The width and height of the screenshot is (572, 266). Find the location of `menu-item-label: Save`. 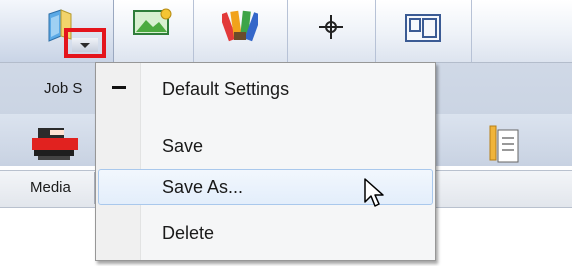

menu-item-label: Save is located at coordinates (183, 146).